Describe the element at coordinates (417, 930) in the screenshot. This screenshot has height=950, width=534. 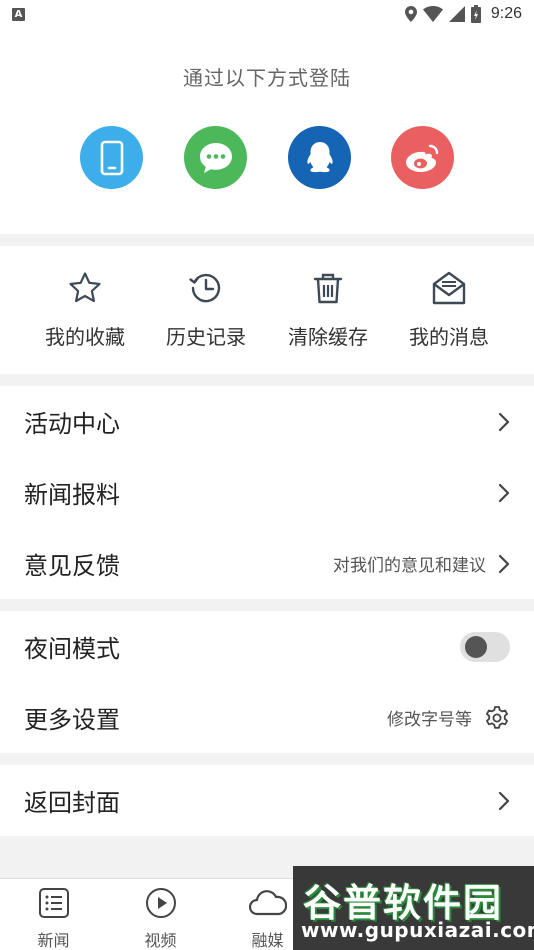
I see `watermark-url: www.gupuxiazai.com` at that location.